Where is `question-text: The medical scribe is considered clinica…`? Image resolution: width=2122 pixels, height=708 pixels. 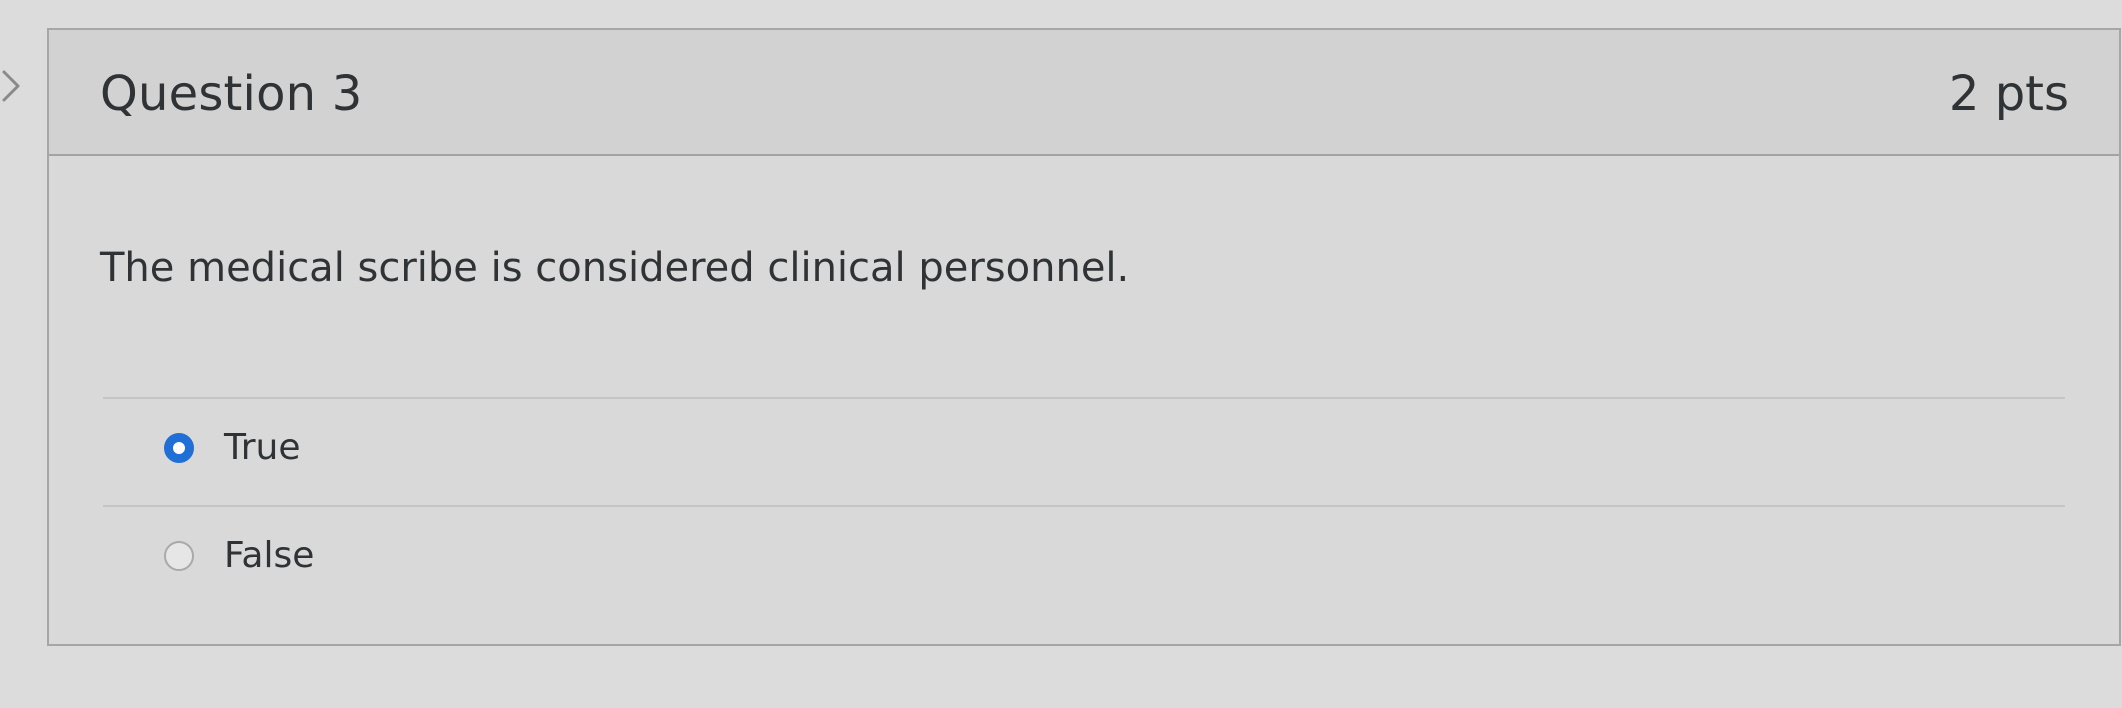
question-text: The medical scribe is considered clinica… is located at coordinates (615, 268).